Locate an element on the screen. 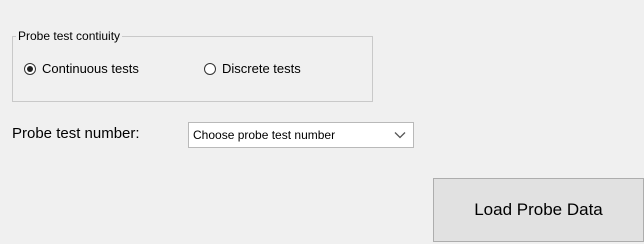 The image size is (644, 244). continuous-tests-label: Continuous tests is located at coordinates (90, 68).